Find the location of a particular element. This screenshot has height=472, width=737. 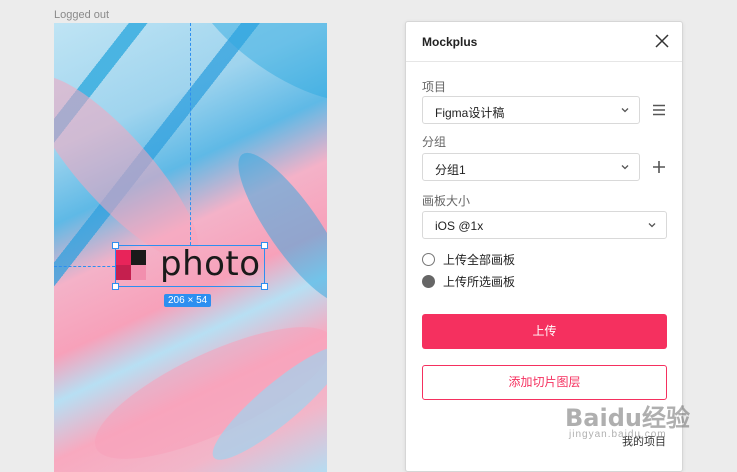

horizontal-guide-line is located at coordinates (84, 266).